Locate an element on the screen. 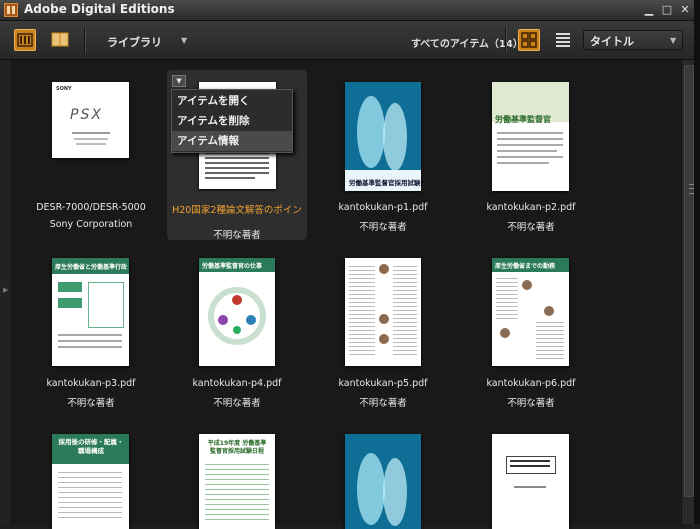  cover-heading: 厚生労働省と労働基準行政 is located at coordinates (91, 267).